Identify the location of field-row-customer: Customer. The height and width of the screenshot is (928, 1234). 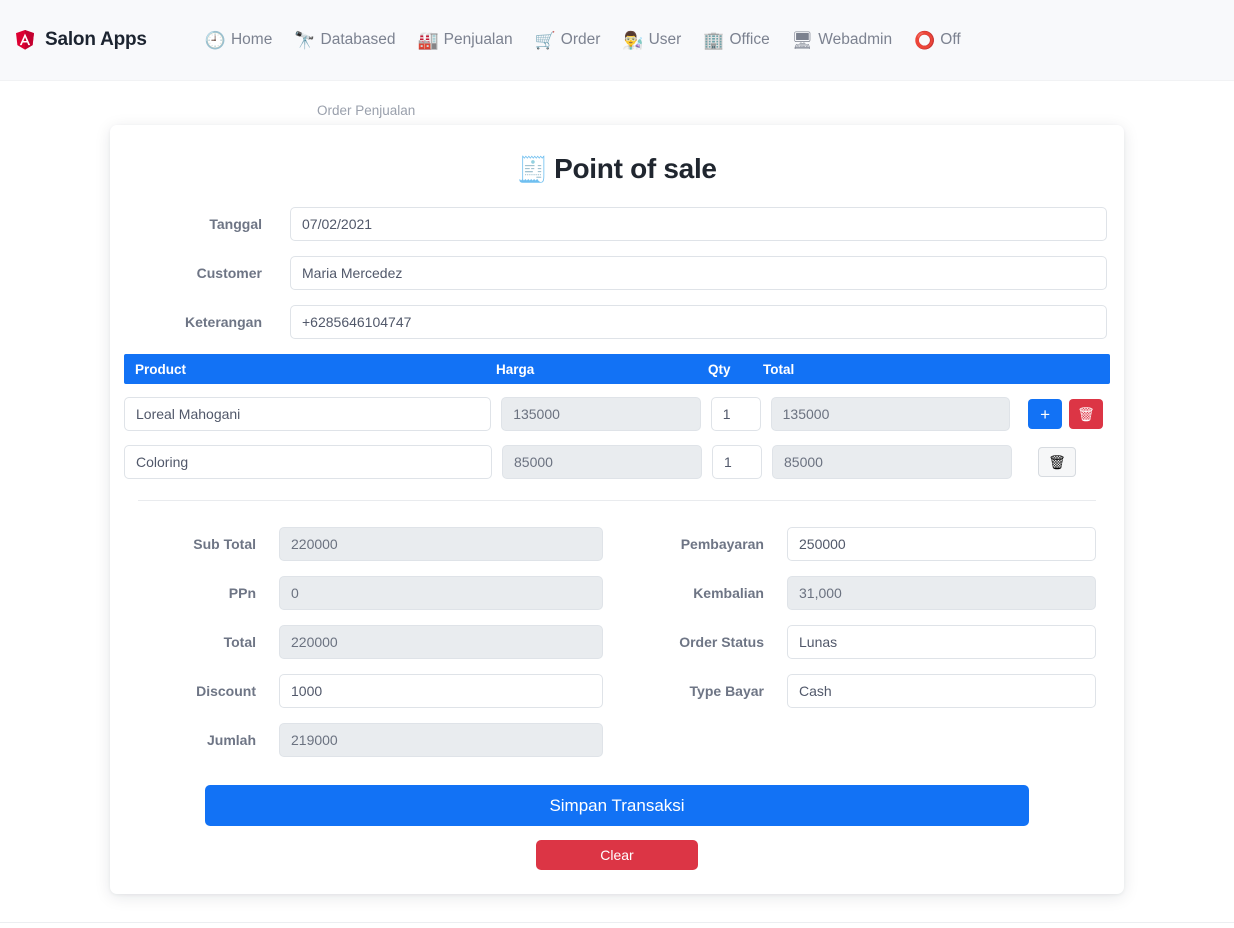
(617, 273).